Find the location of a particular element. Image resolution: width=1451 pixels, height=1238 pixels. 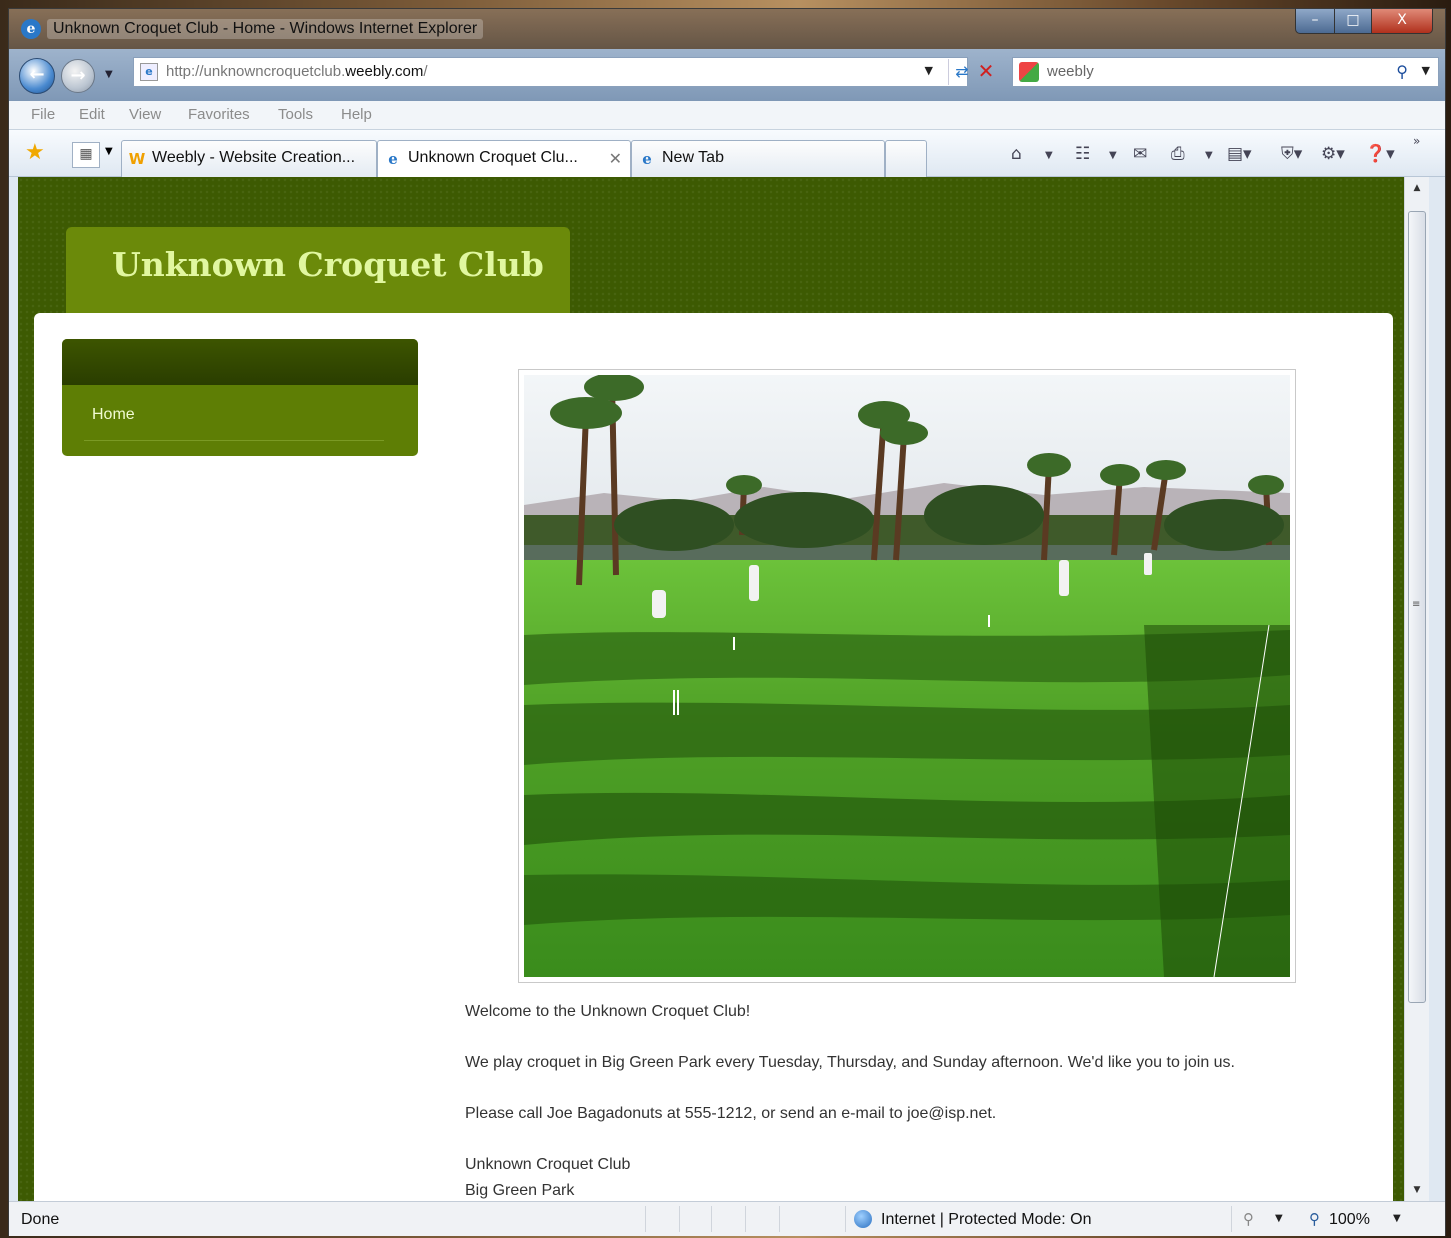

sidebar-nav: Home is located at coordinates (240, 397).